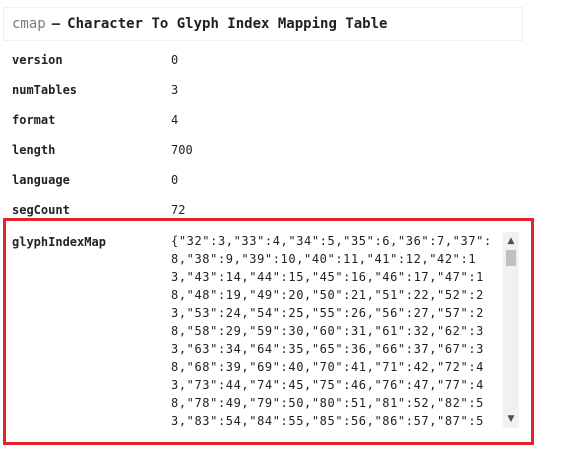 The height and width of the screenshot is (459, 574). Describe the element at coordinates (178, 210) in the screenshot. I see `field-value-segcount: 72` at that location.